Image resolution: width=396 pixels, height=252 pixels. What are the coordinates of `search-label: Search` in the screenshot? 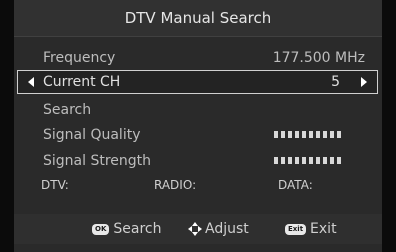 It's located at (67, 110).